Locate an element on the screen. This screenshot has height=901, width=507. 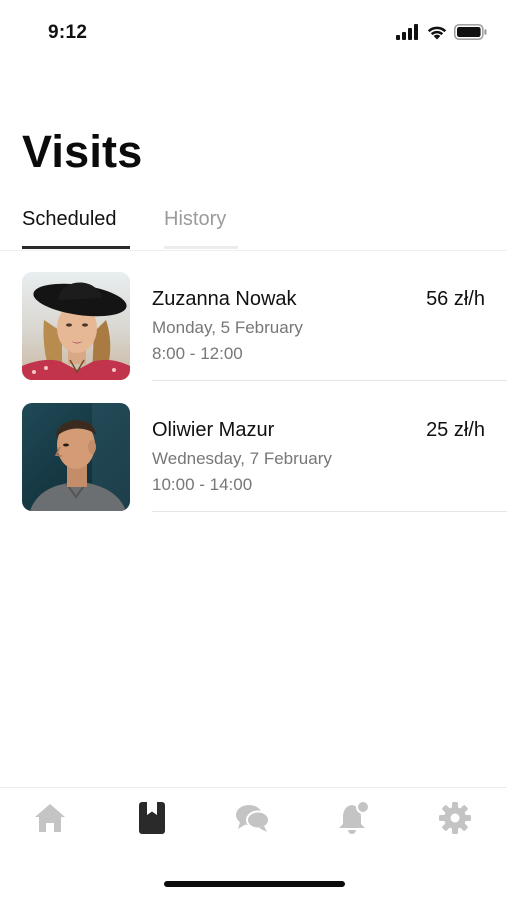
active-tab-indicator is located at coordinates (76, 247).